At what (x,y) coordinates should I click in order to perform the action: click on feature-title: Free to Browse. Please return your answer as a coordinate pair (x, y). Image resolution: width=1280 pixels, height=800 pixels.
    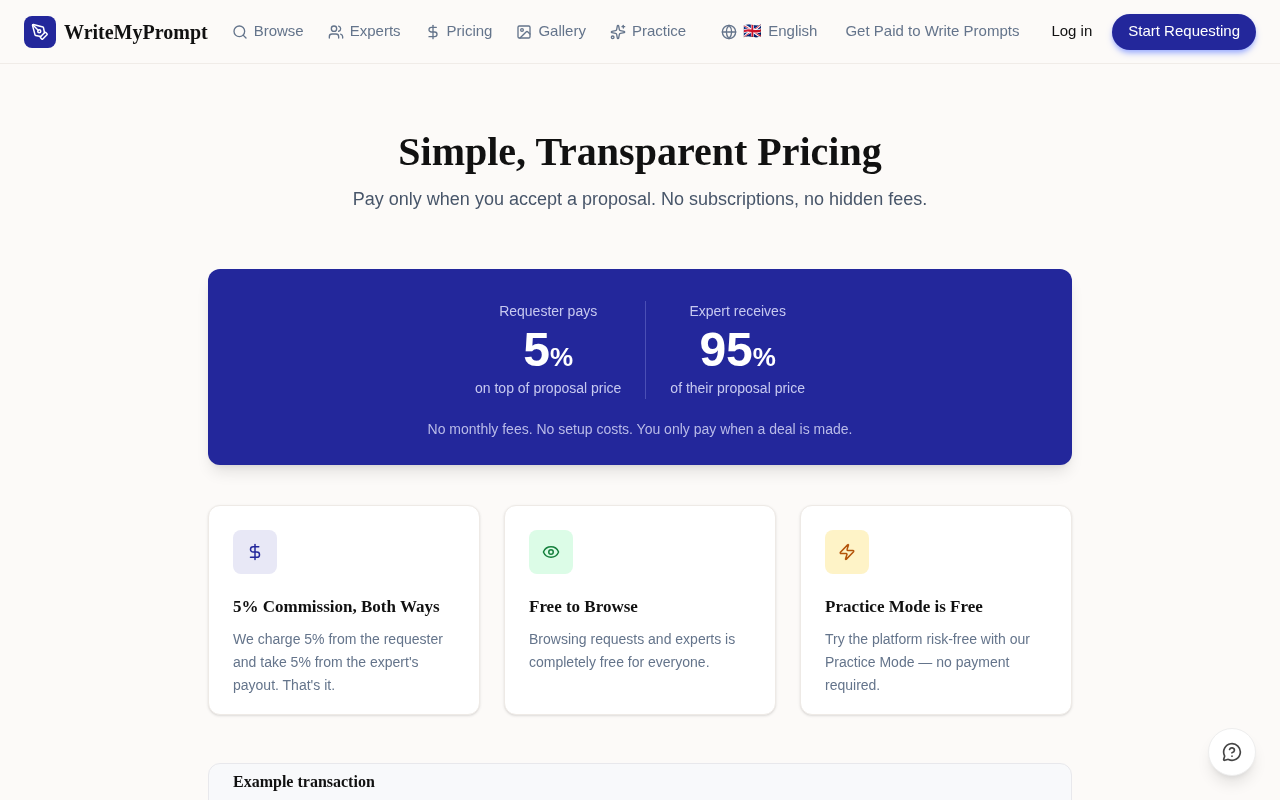
    Looking at the image, I should click on (584, 607).